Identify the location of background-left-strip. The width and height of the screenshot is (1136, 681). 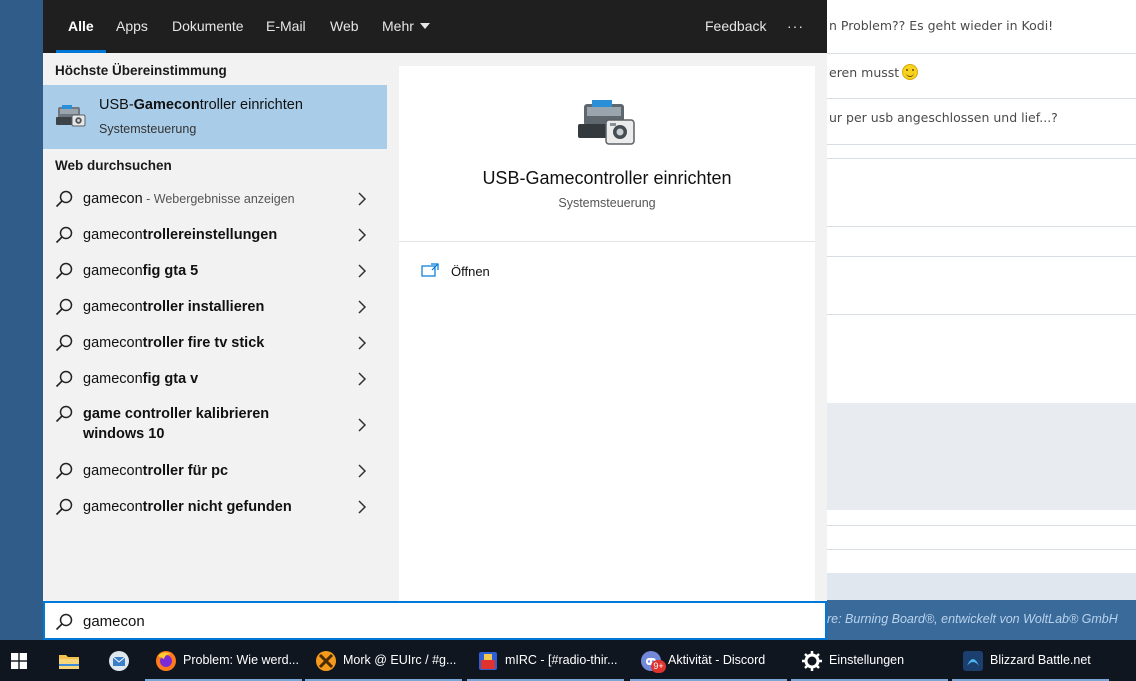
(21, 320).